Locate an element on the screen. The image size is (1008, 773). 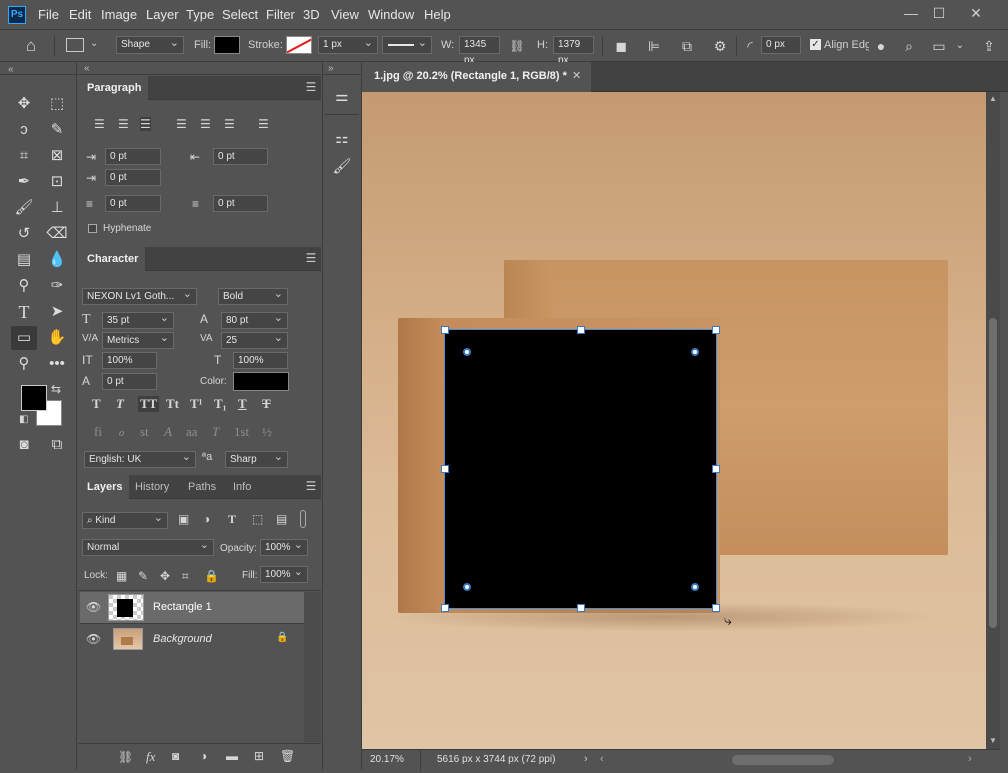
new-layer-icon: ⊞ is located at coordinates (259, 756).